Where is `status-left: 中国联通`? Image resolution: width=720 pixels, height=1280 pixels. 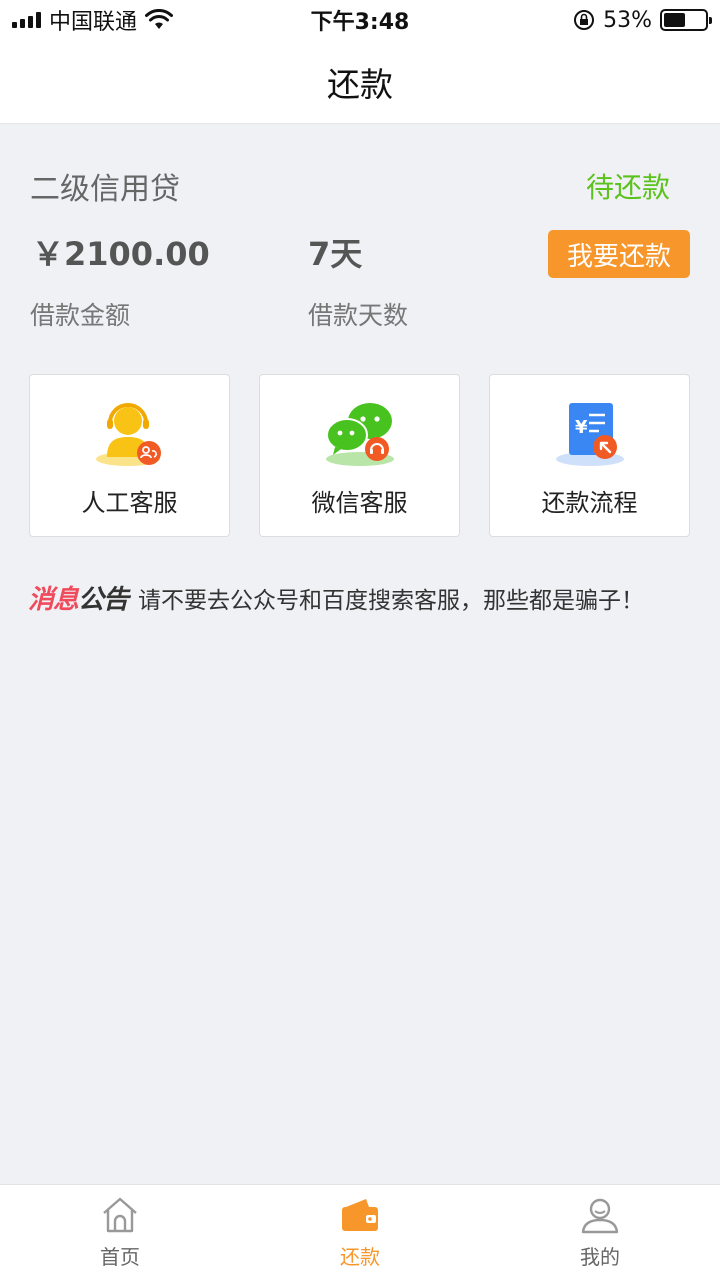
status-left: 中国联通 is located at coordinates (93, 20).